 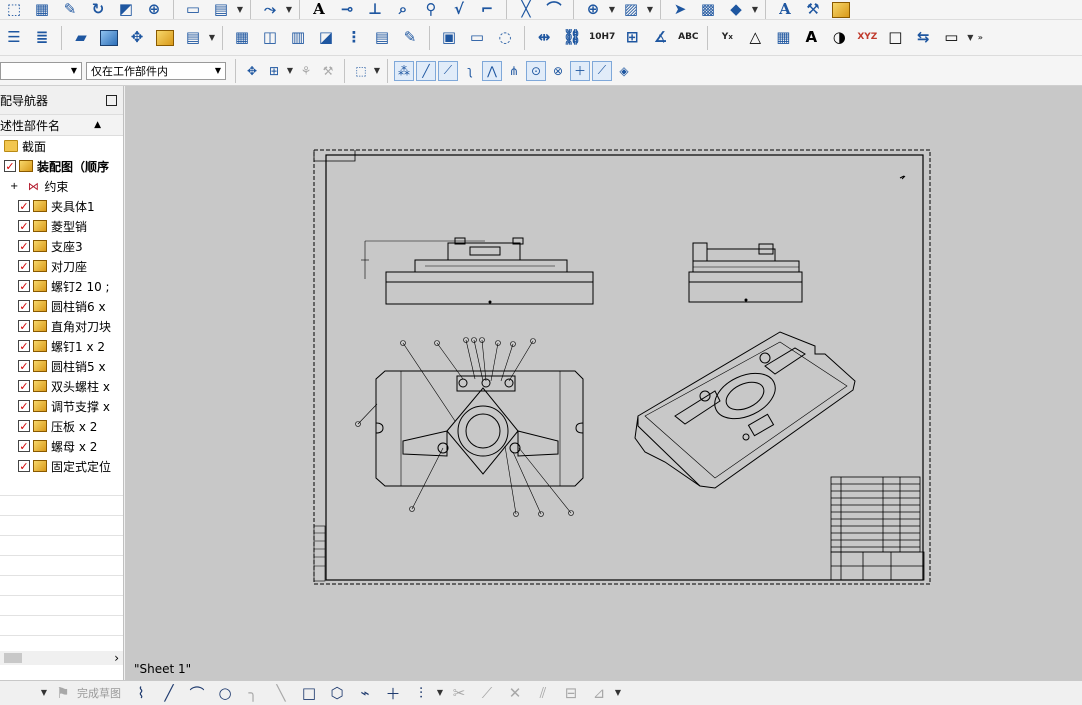 I want to click on balloon-stack-icon: ⋮, so click(x=354, y=38).